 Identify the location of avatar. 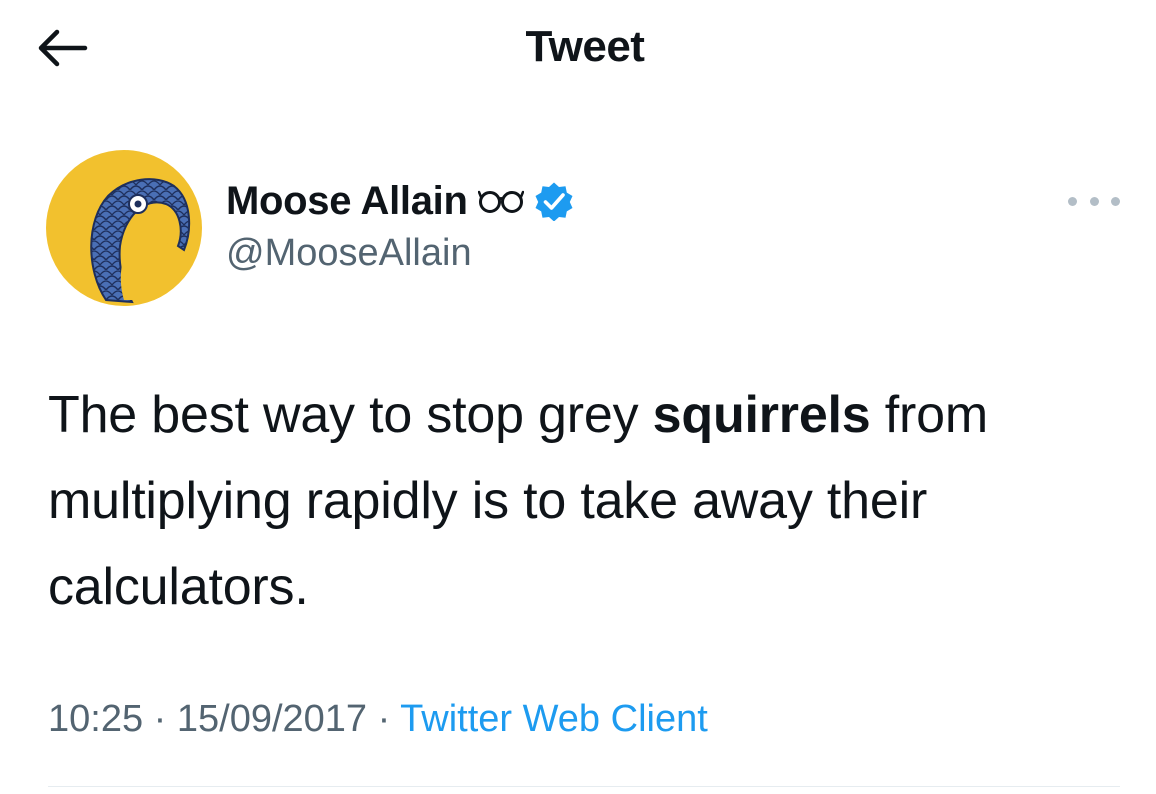
(124, 228).